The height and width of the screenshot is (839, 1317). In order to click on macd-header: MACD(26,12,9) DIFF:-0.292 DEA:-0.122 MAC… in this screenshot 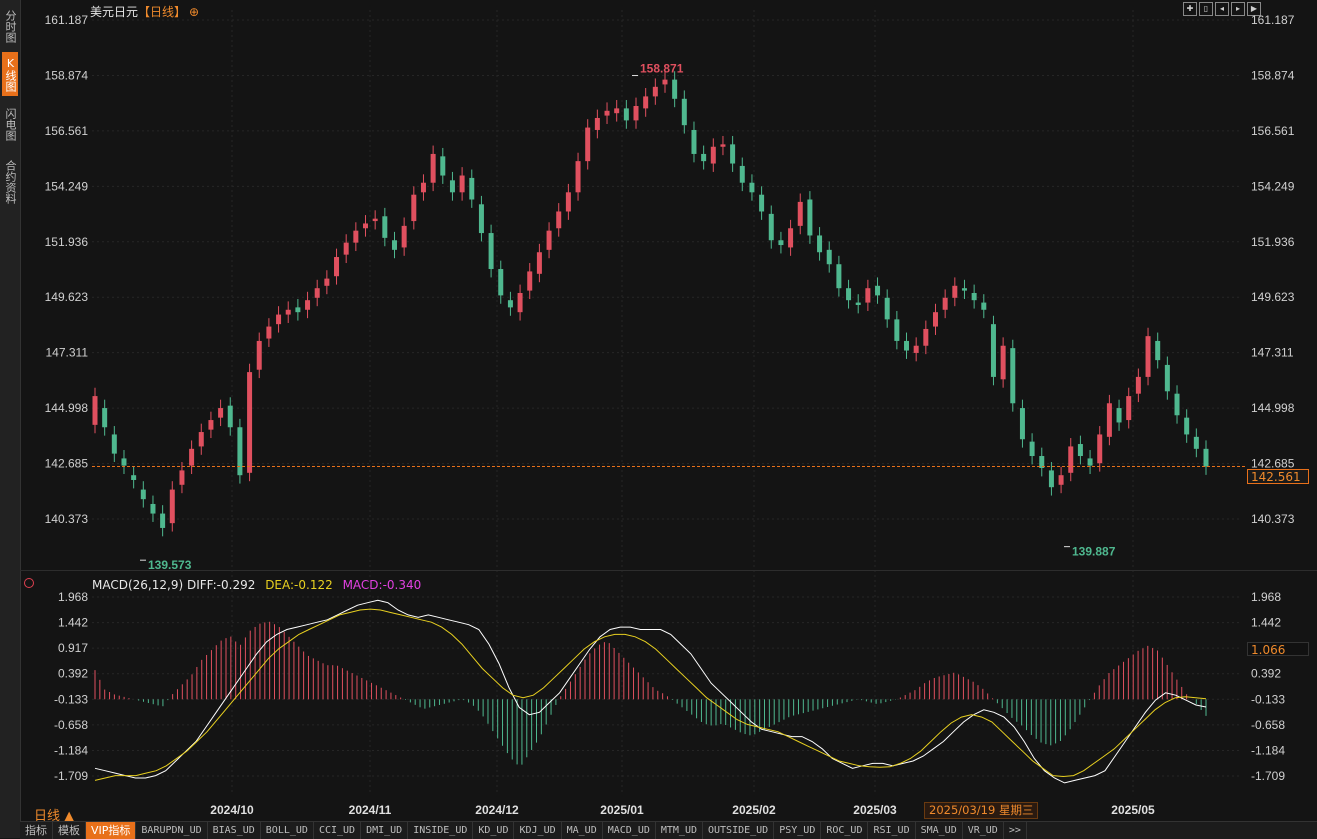, I will do `click(256, 585)`.